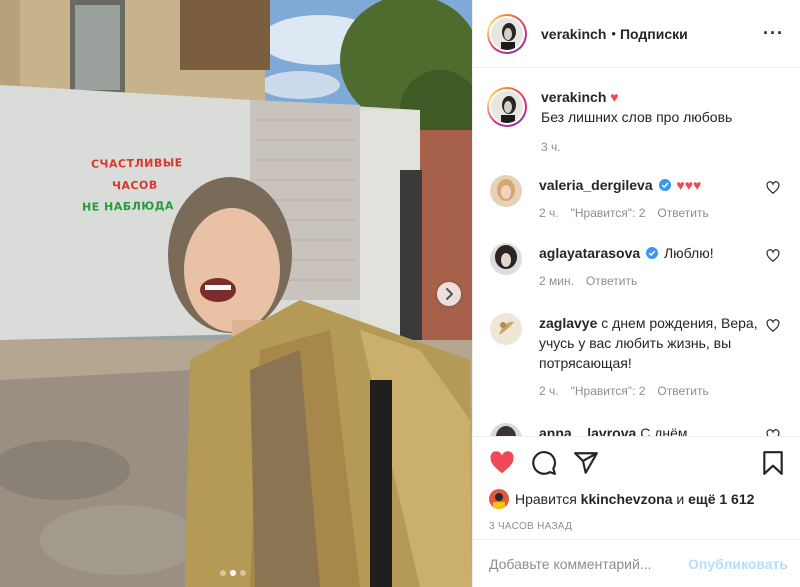 This screenshot has height=587, width=800. What do you see at coordinates (721, 499) in the screenshot?
I see `likes-count-button: ещё 1 612` at bounding box center [721, 499].